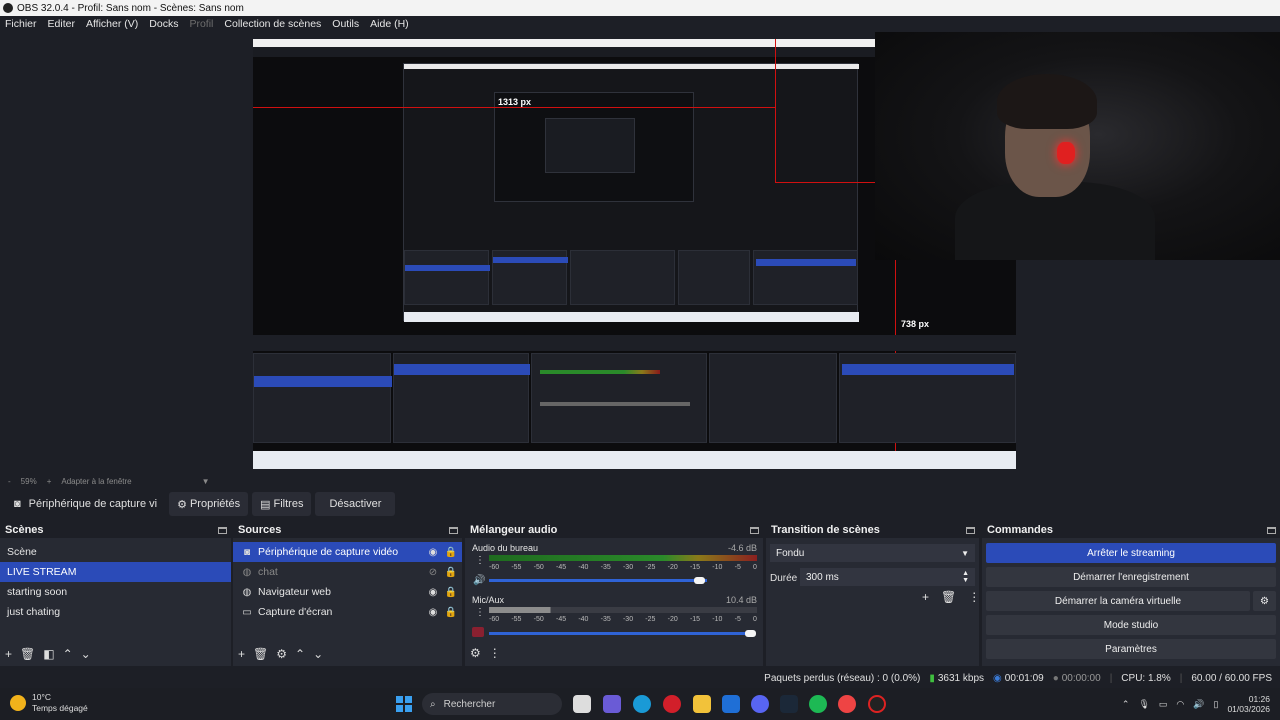 This screenshot has width=1280, height=720. What do you see at coordinates (347, 592) in the screenshot?
I see `source-item: ◍ Navigateur web ◉ 🔒` at bounding box center [347, 592].